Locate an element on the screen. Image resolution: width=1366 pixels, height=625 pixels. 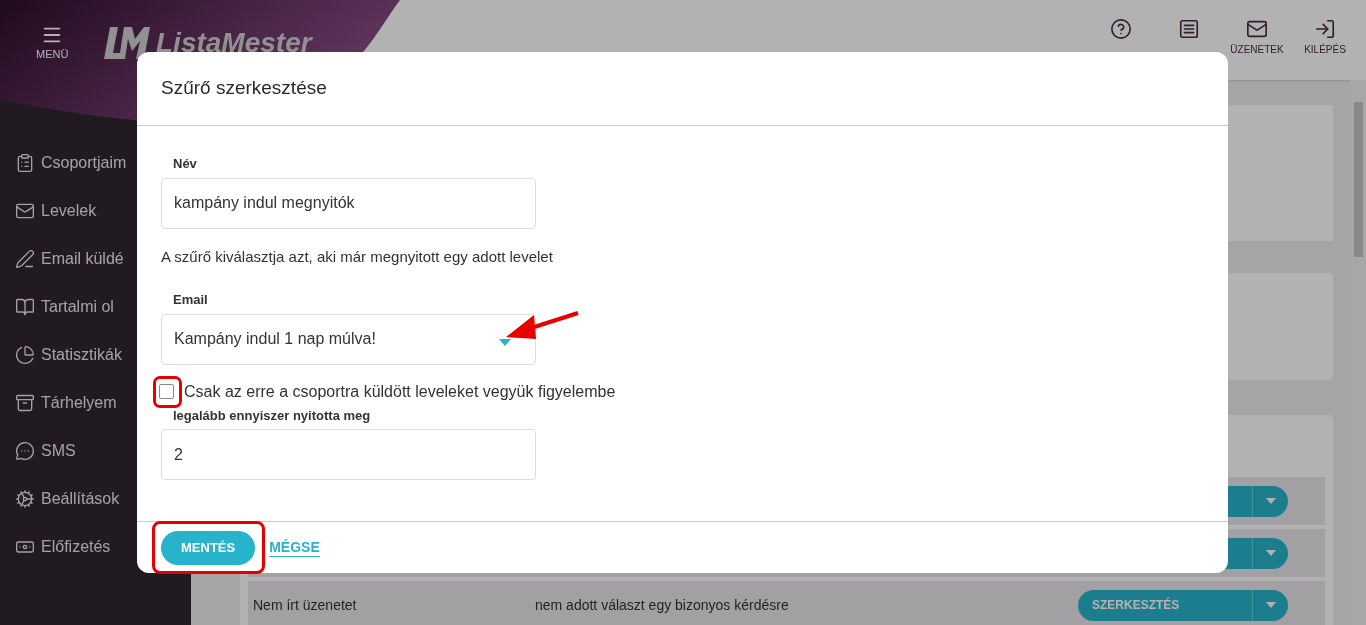
logo-icon is located at coordinates (127, 43).